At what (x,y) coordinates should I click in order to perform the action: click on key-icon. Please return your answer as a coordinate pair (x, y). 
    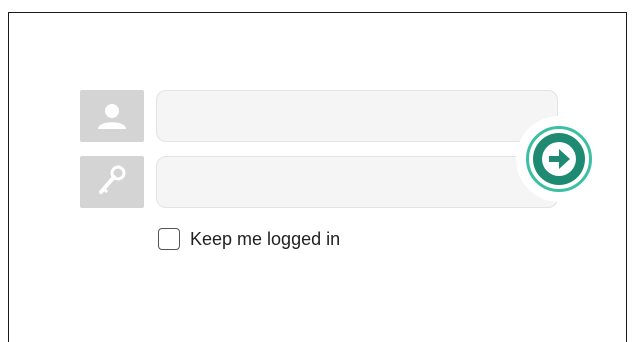
    Looking at the image, I should click on (112, 182).